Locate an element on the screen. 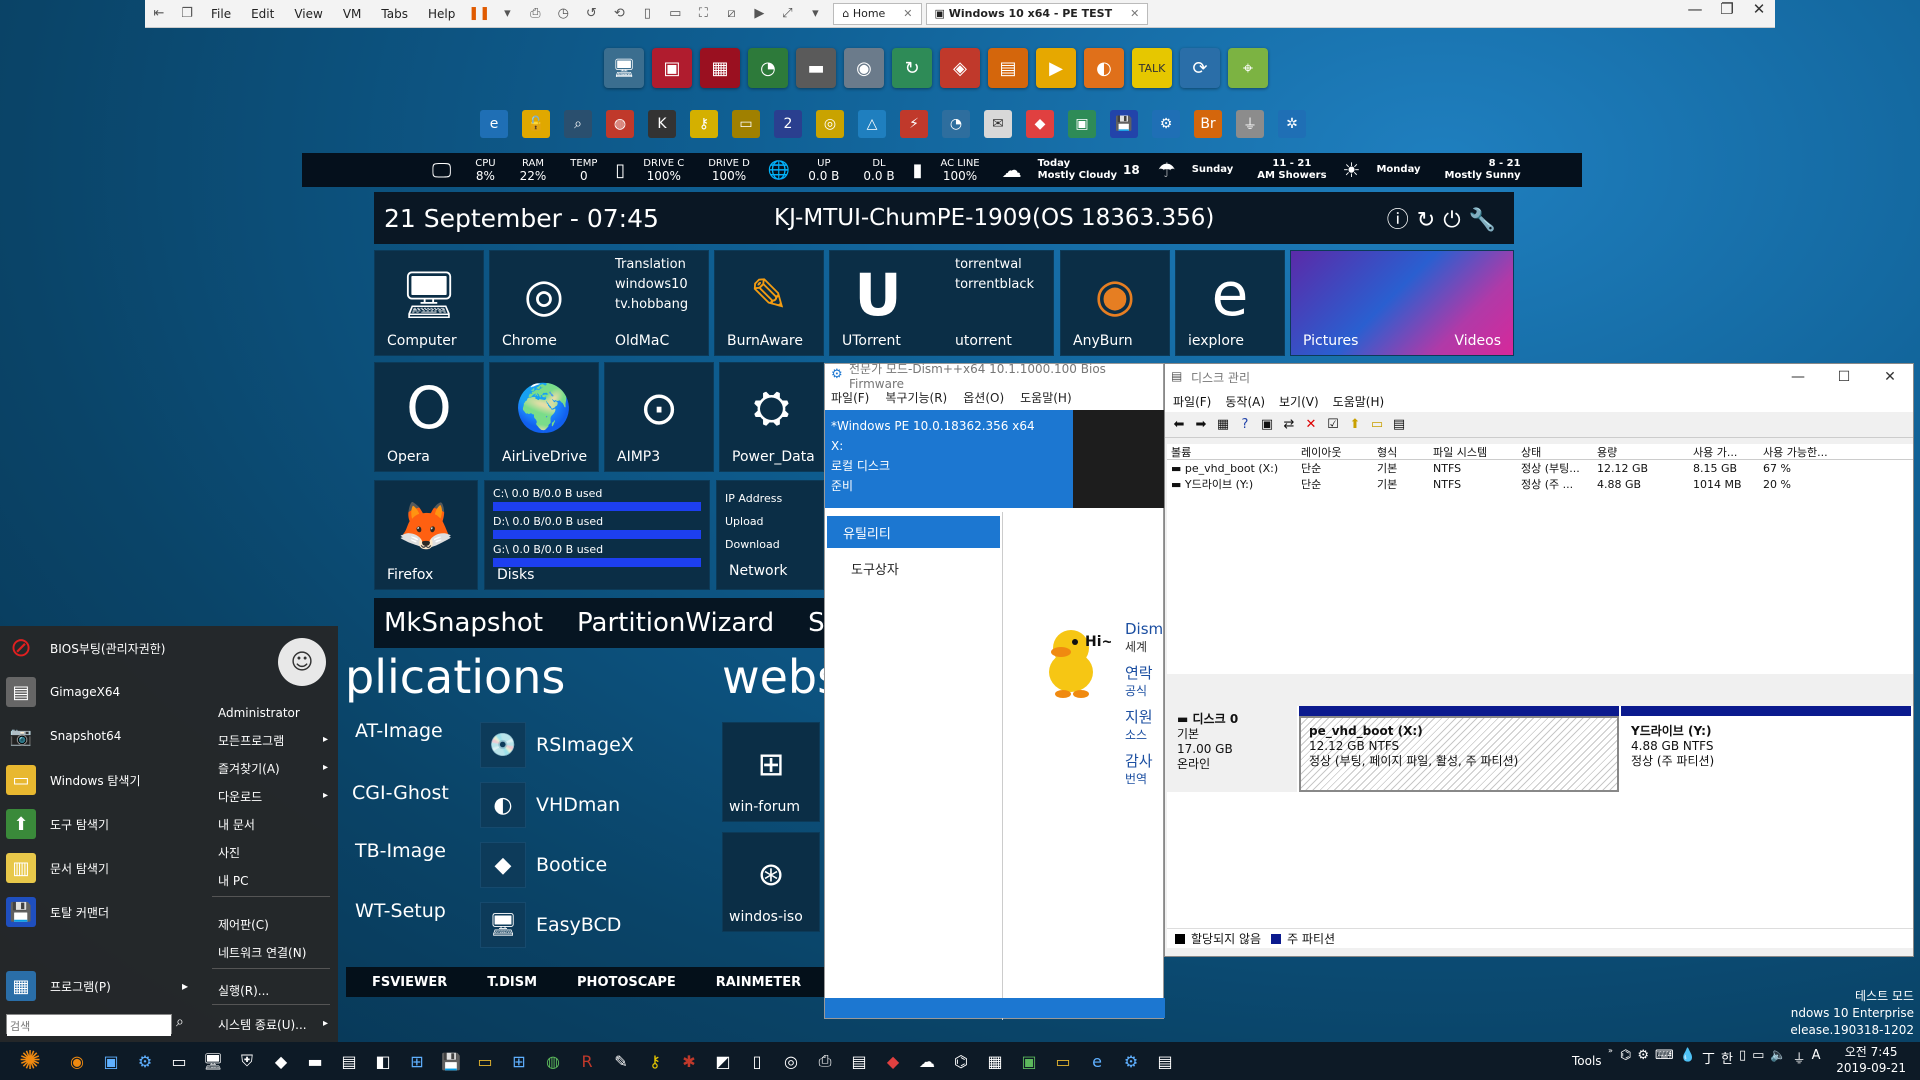  link-fsviewer: FSVIEWER is located at coordinates (409, 982).